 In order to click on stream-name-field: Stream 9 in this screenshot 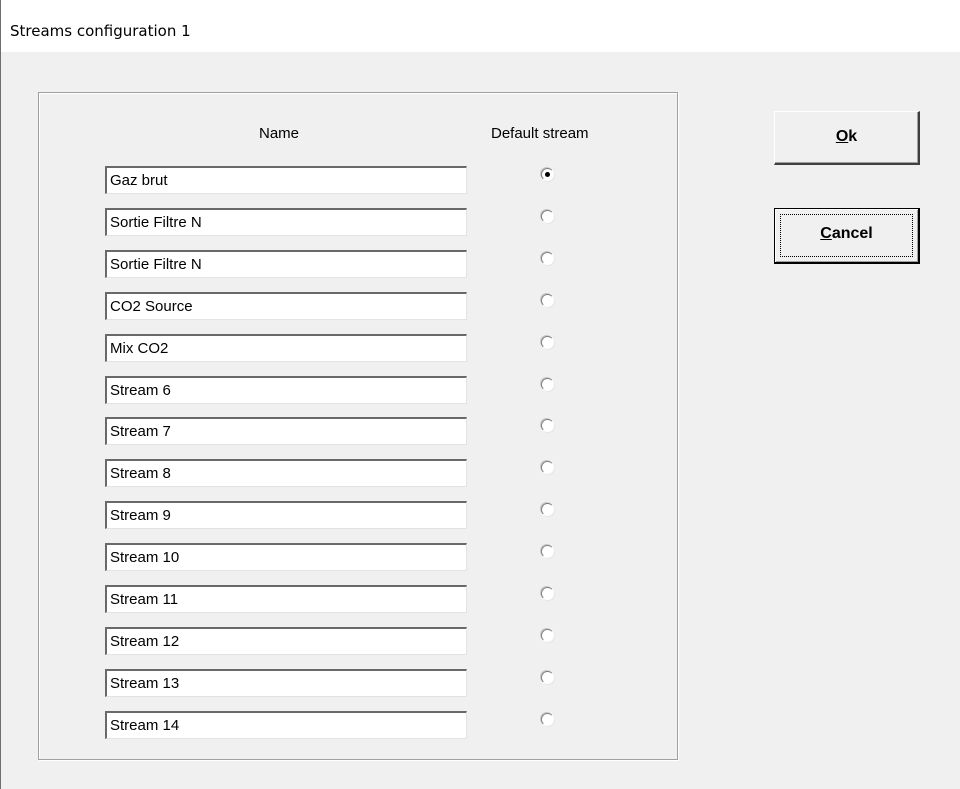, I will do `click(286, 515)`.